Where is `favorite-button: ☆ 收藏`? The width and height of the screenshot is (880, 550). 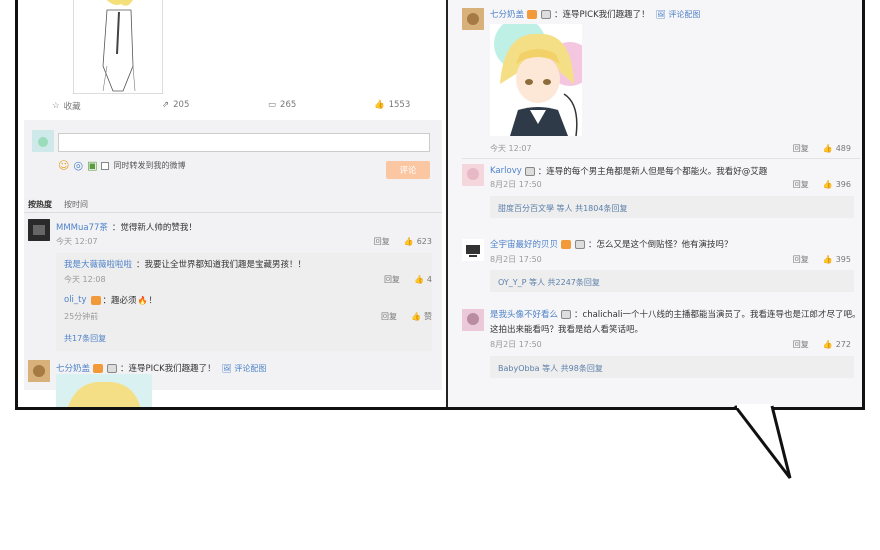
favorite-button: ☆ 收藏 is located at coordinates (66, 106).